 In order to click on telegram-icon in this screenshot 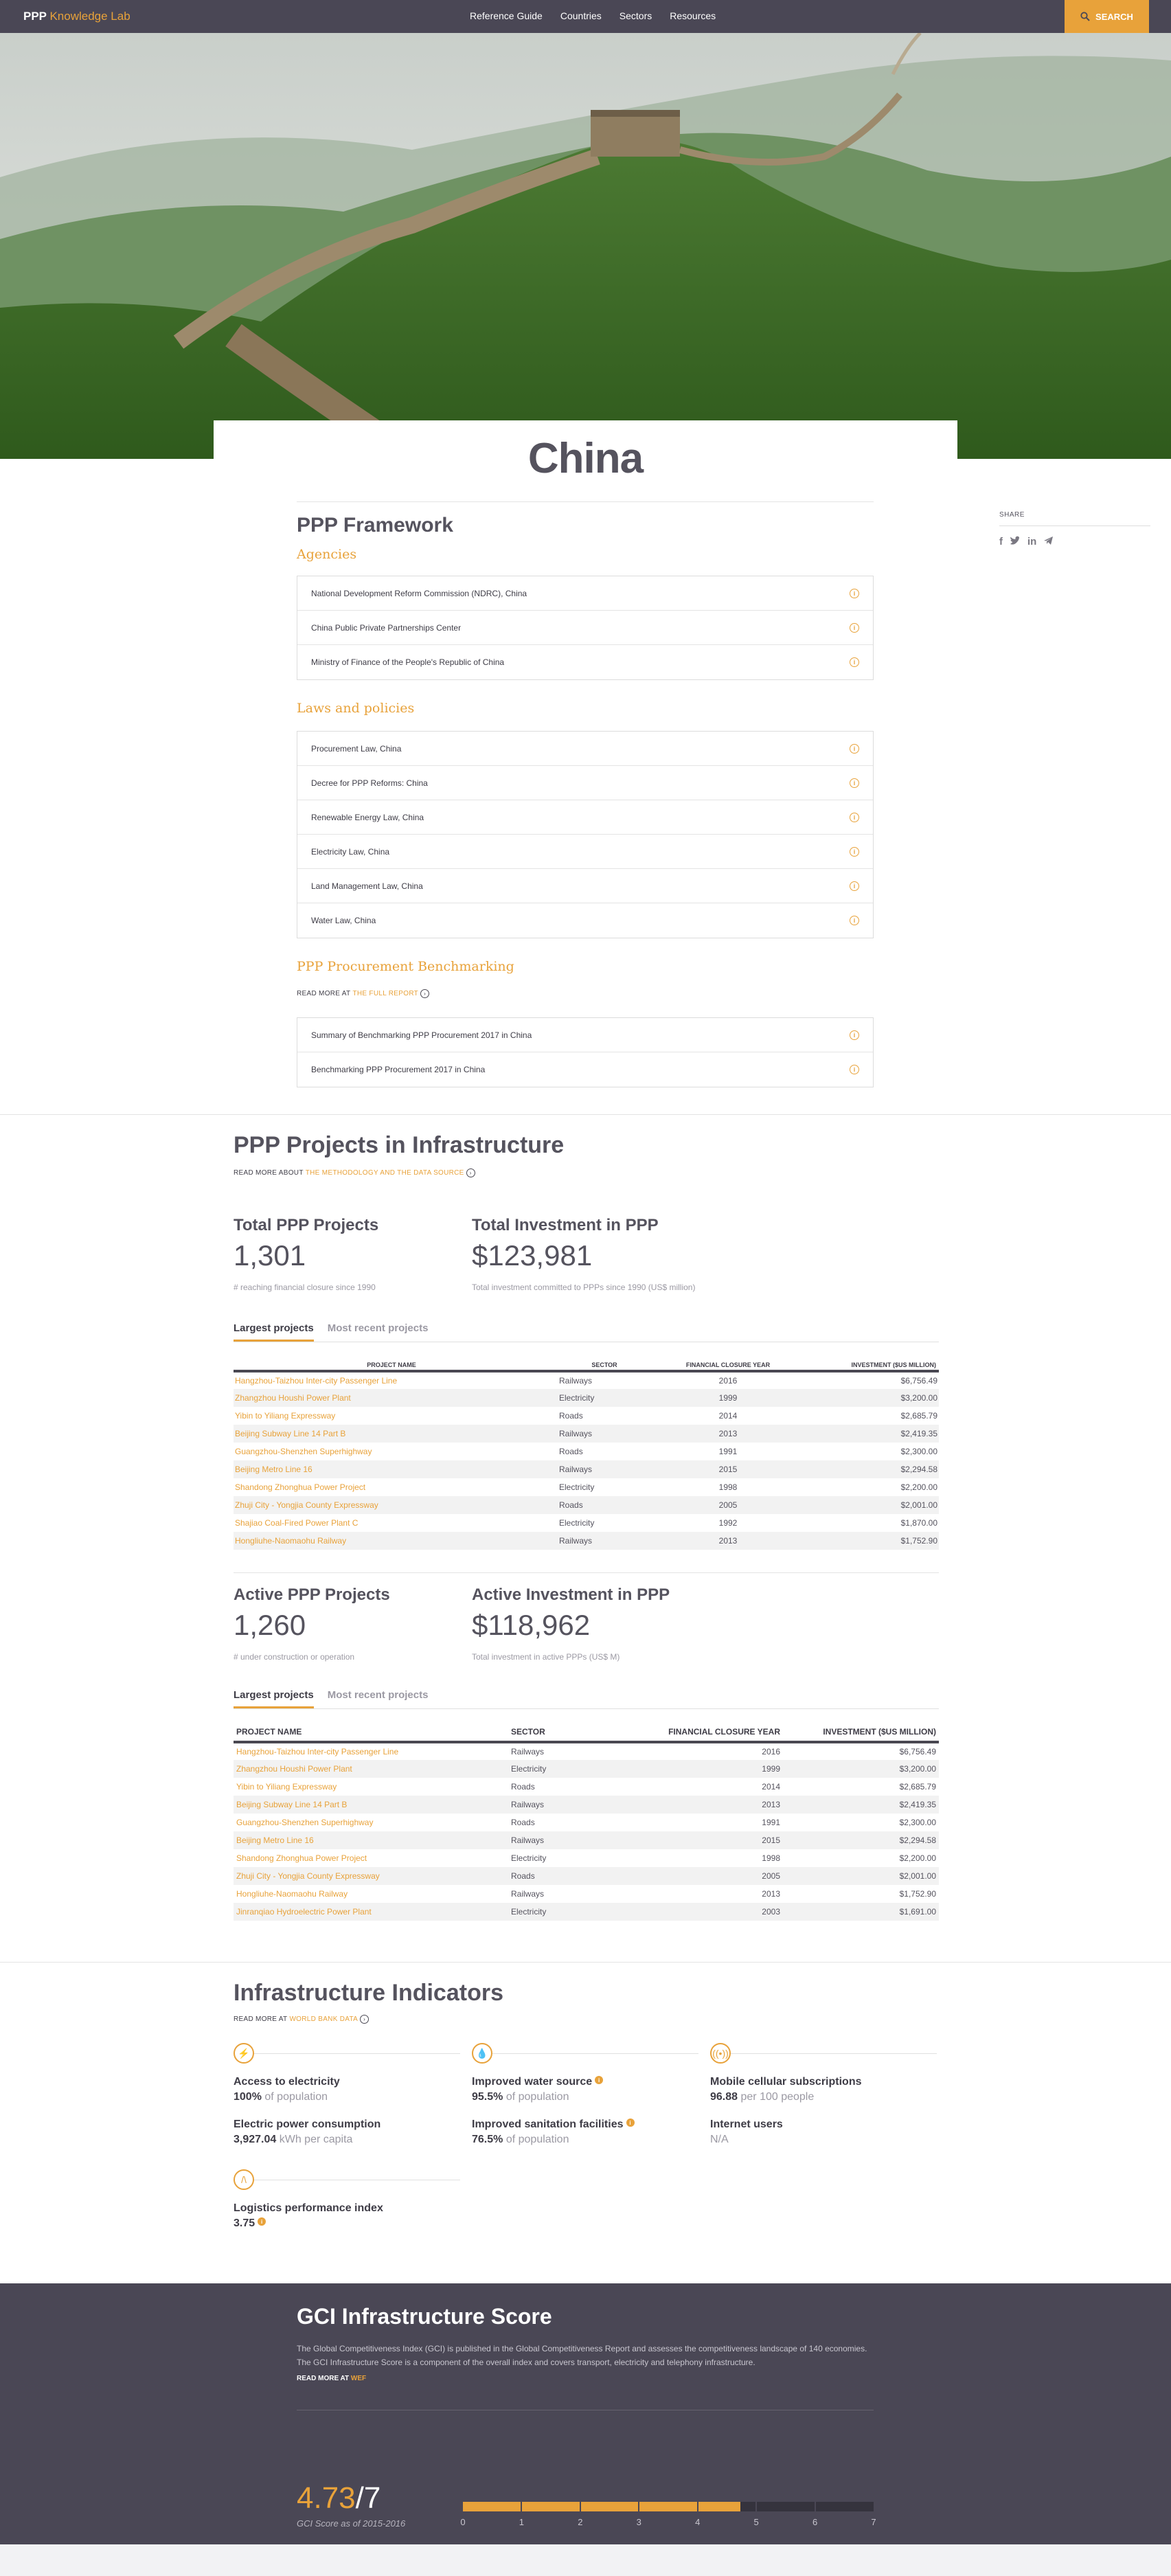, I will do `click(1048, 540)`.